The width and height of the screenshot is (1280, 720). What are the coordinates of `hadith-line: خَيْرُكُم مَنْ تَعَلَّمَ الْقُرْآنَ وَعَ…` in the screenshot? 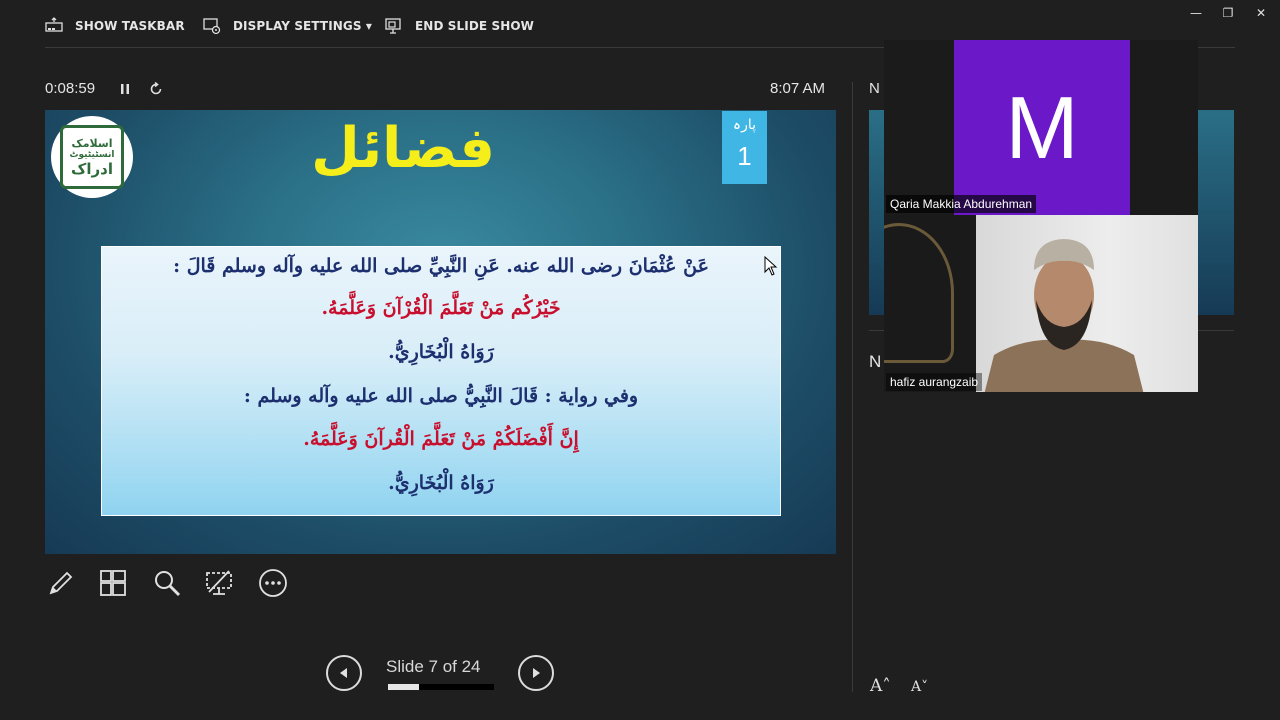 It's located at (441, 308).